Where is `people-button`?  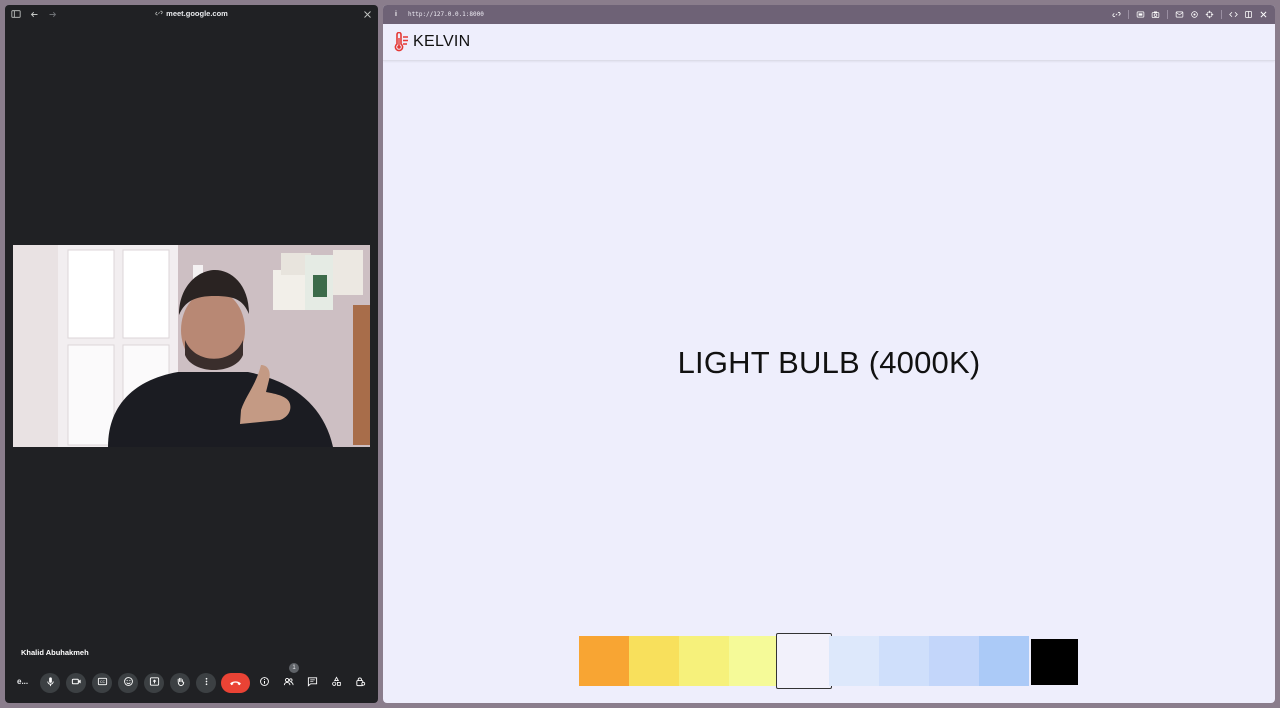 people-button is located at coordinates (288, 683).